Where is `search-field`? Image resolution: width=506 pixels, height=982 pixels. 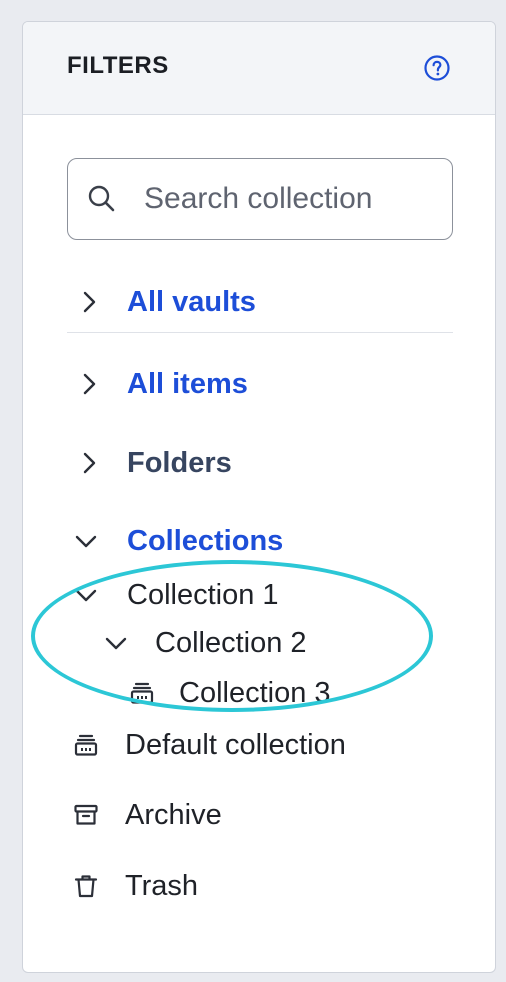
search-field is located at coordinates (260, 199).